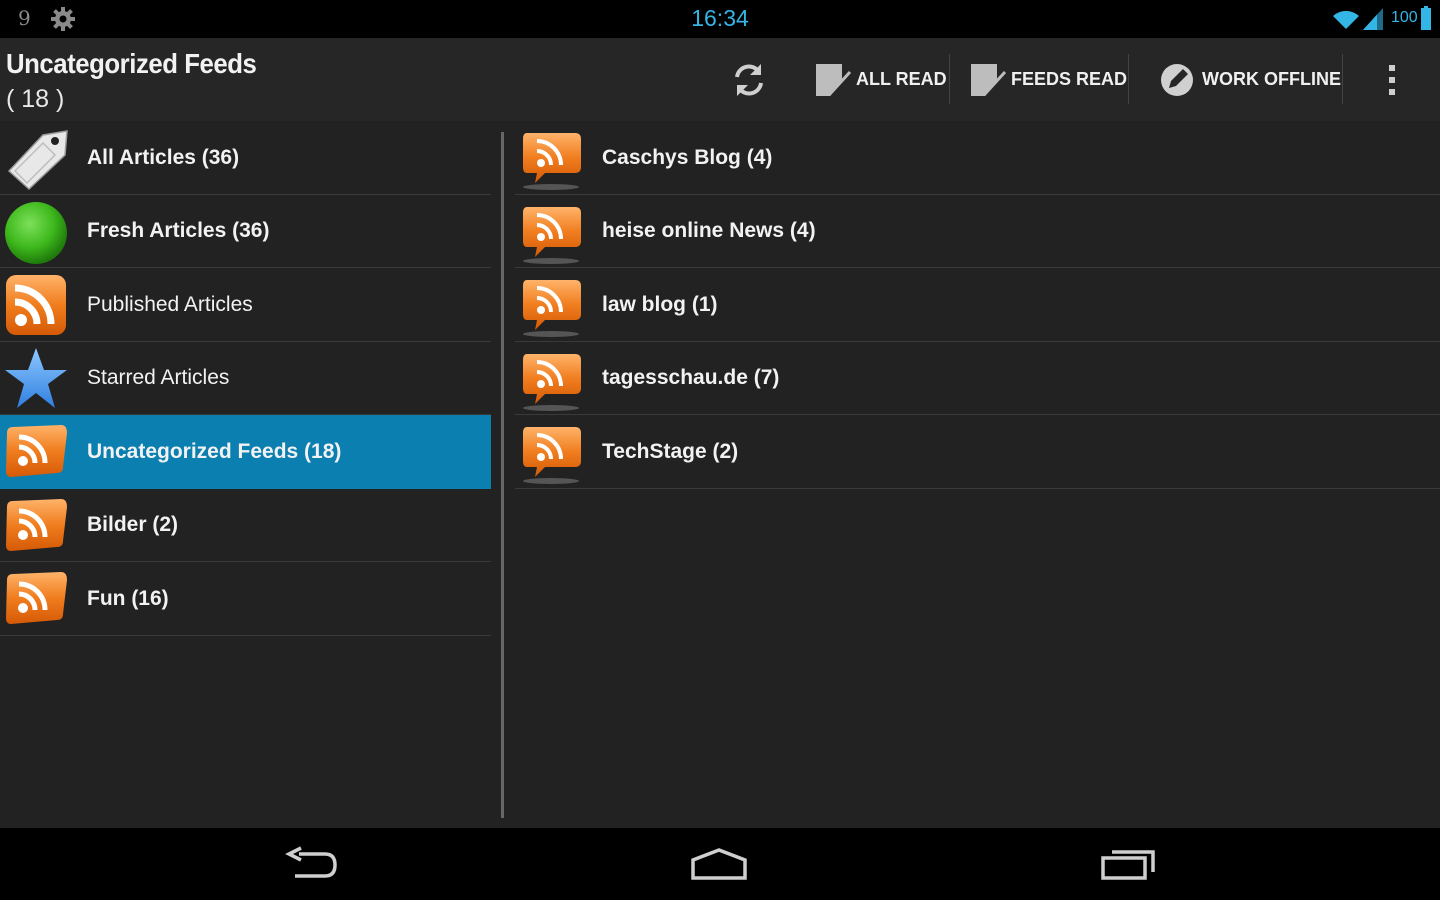 The height and width of the screenshot is (900, 1440). I want to click on status-time: 16:34, so click(720, 18).